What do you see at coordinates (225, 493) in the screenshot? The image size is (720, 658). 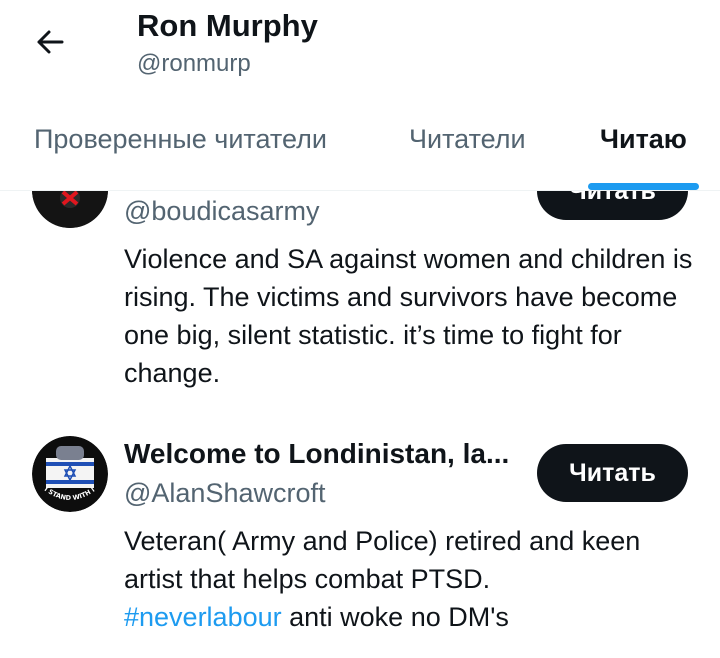 I see `user-handle: @AlanShawcroft` at bounding box center [225, 493].